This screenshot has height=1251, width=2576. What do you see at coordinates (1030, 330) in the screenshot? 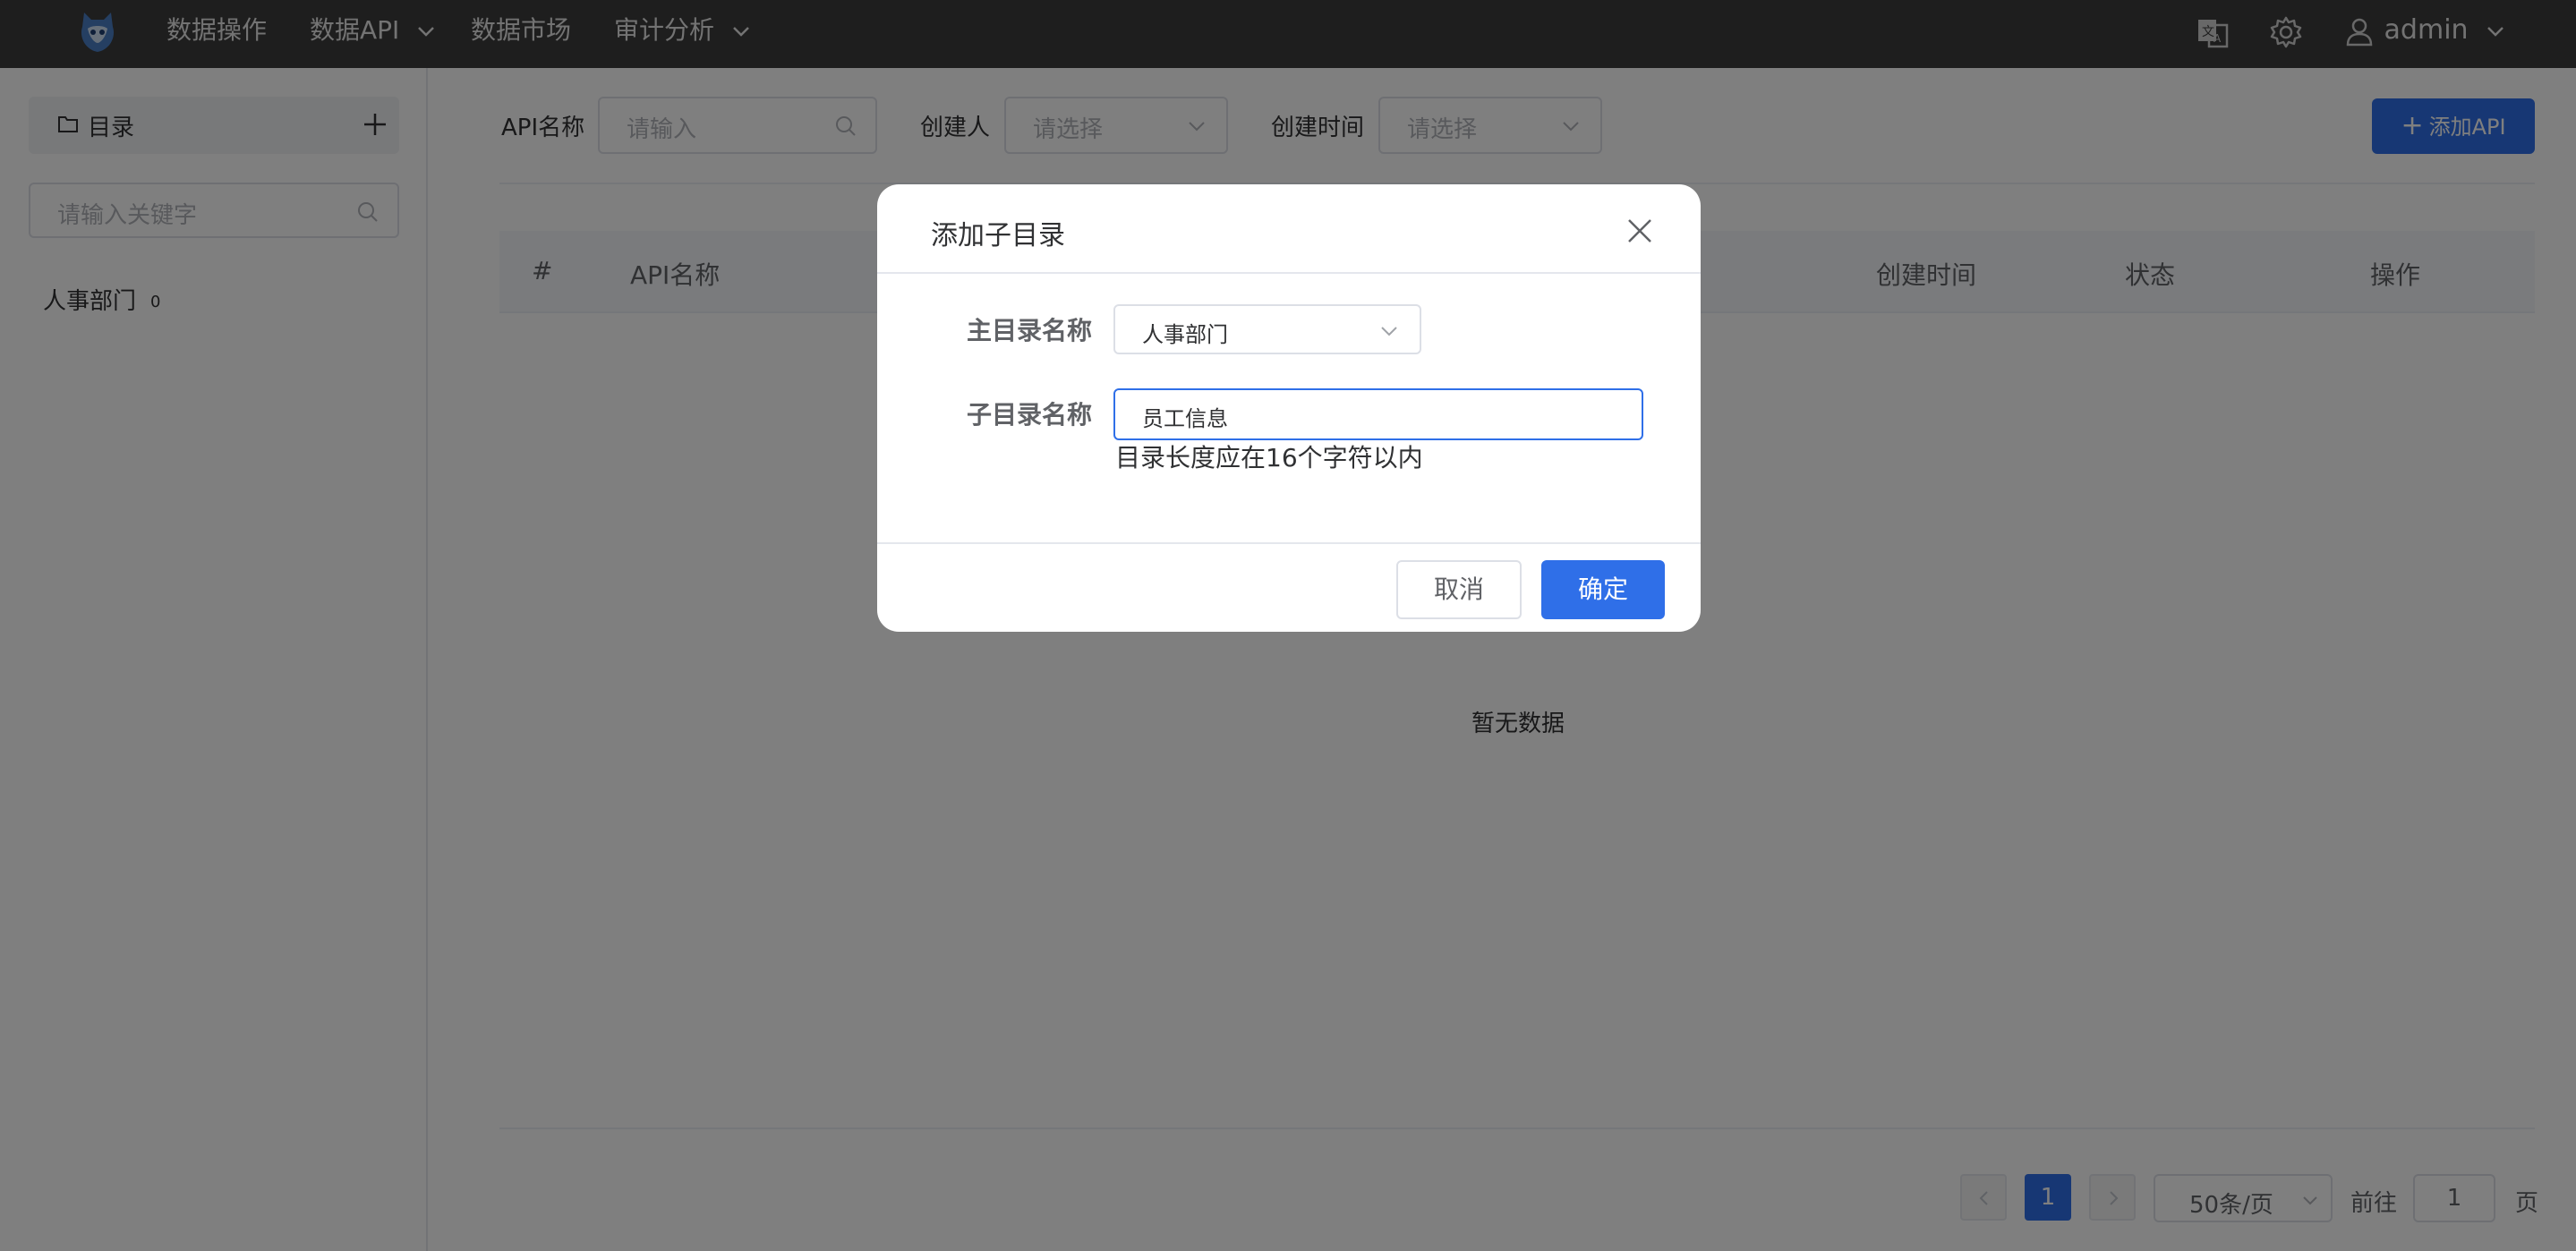
I see `parent-directory-label: 主目录名称` at bounding box center [1030, 330].